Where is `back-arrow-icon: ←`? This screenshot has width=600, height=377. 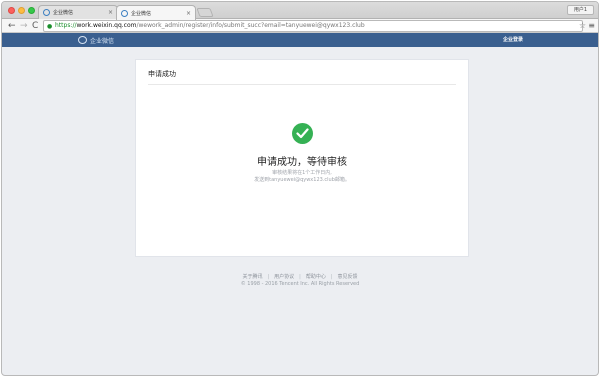 back-arrow-icon: ← is located at coordinates (12, 26).